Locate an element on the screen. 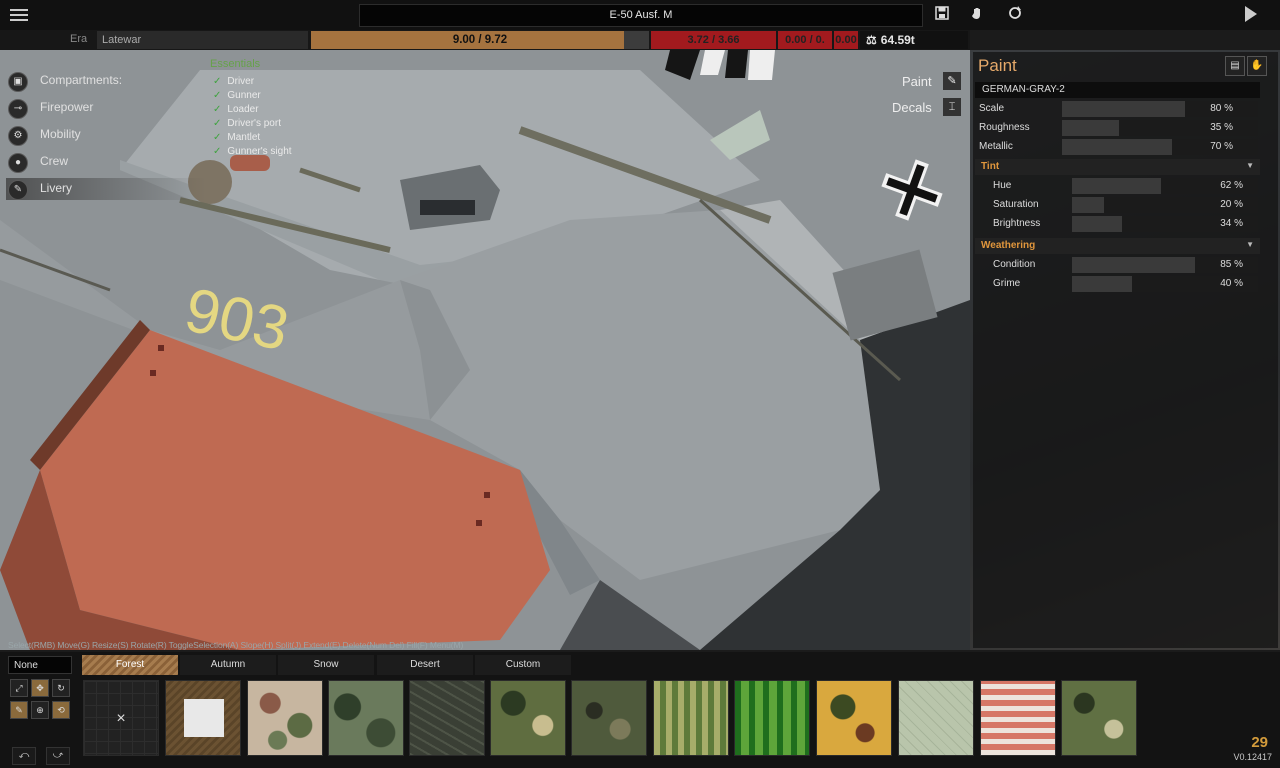 This screenshot has width=1280, height=768. swatch-solid is located at coordinates (203, 718).